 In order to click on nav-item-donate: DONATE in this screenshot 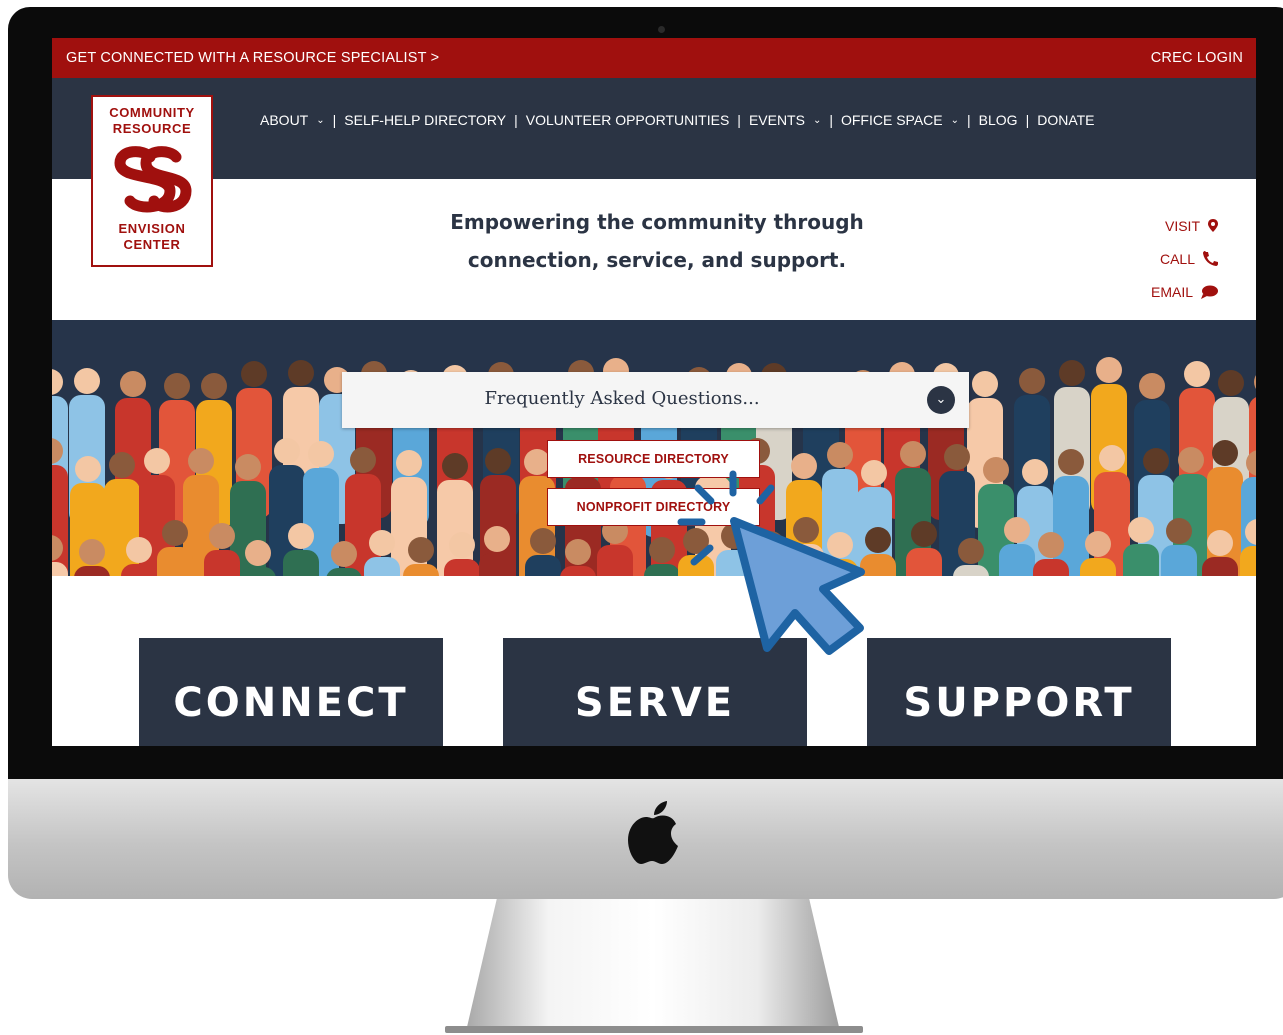, I will do `click(1065, 120)`.